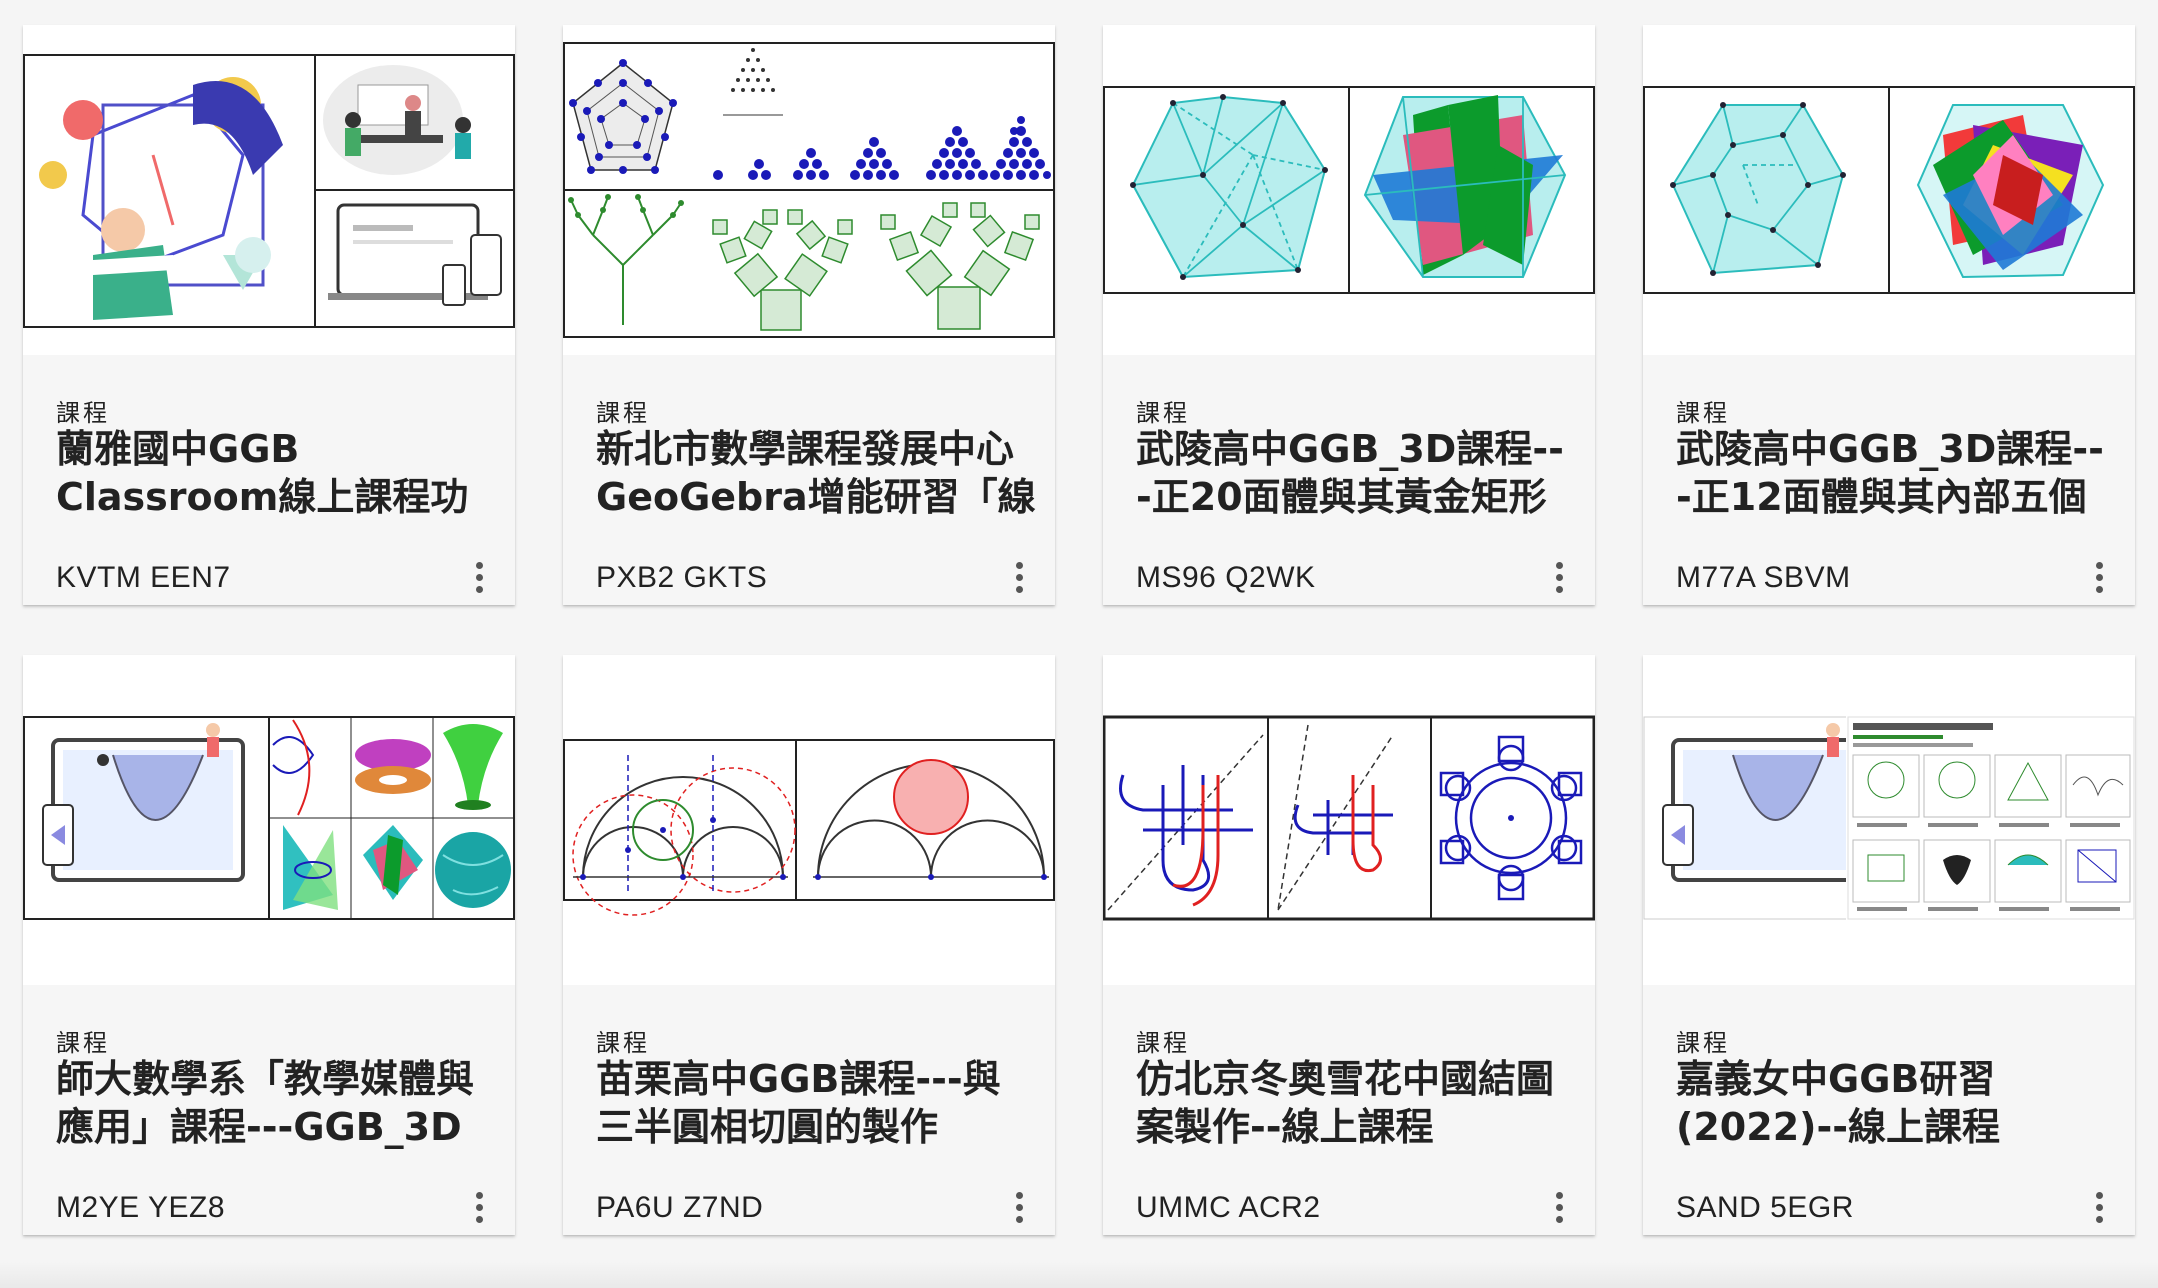 This screenshot has height=1288, width=2158. Describe the element at coordinates (276, 1103) in the screenshot. I see `course-title: 師大數學系「教學媒體與應用」課程---GGB_3D應` at that location.